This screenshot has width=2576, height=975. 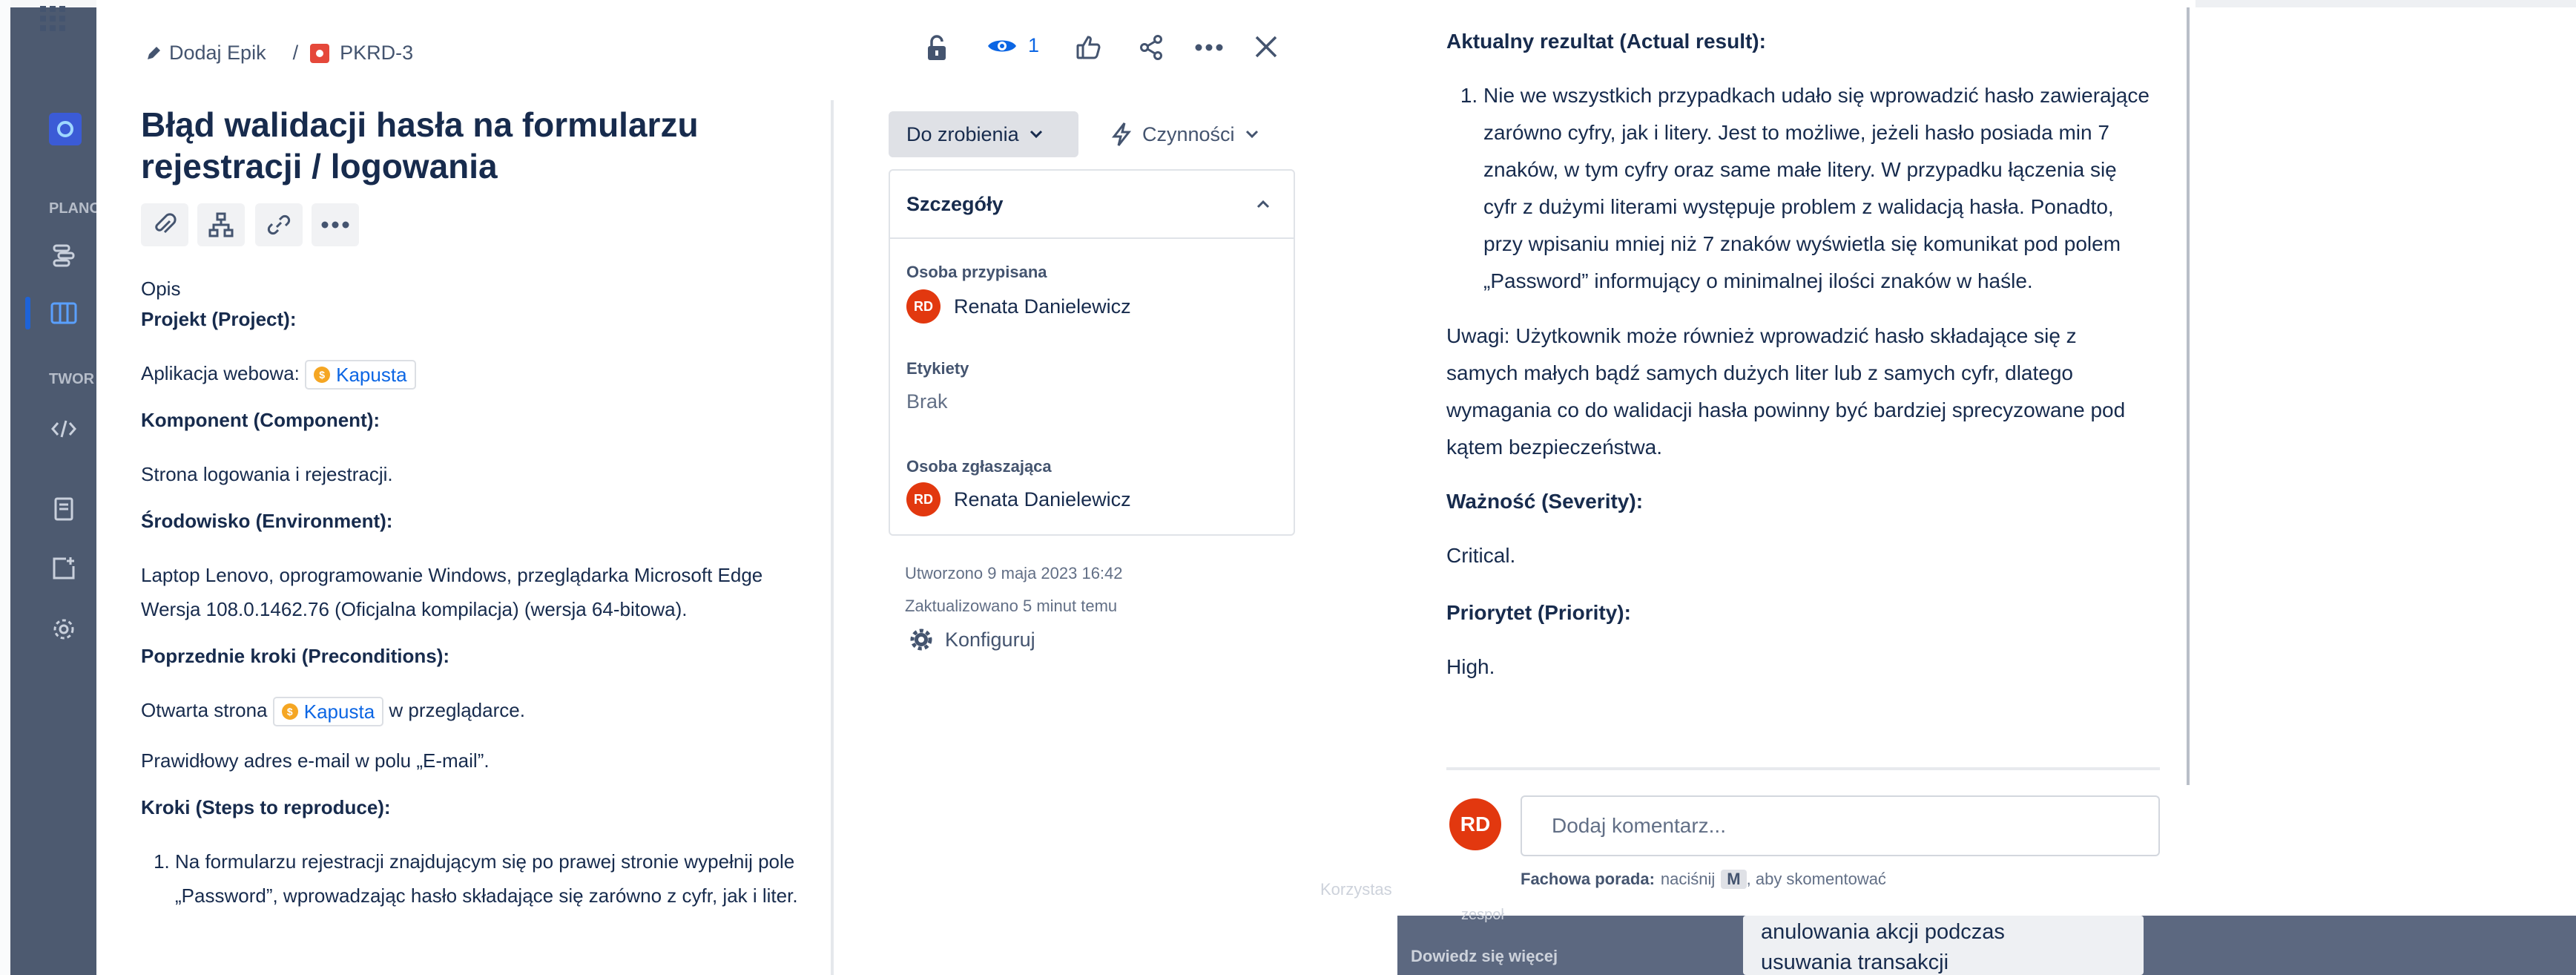 I want to click on toolbar-more-button, so click(x=336, y=225).